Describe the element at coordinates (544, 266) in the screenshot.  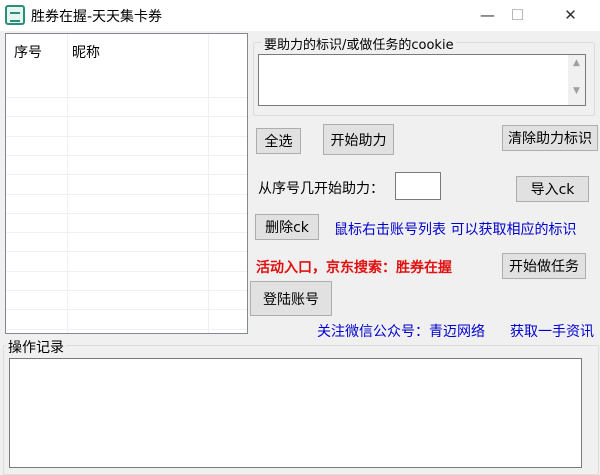
I see `start-task-button: 开始做任务` at that location.